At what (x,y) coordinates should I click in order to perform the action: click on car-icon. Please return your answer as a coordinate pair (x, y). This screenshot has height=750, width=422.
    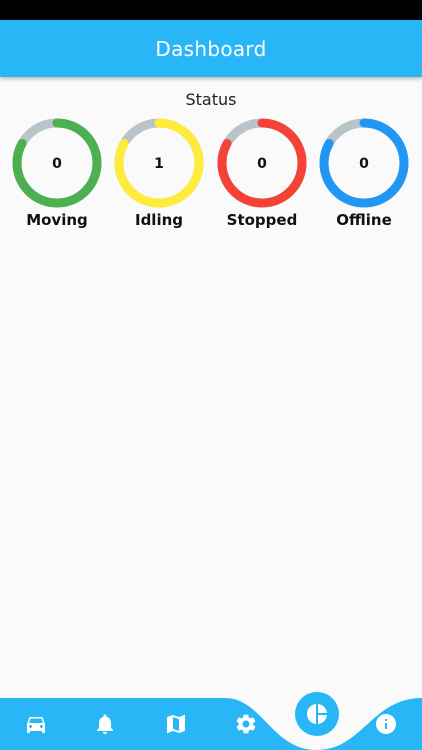
    Looking at the image, I should click on (36, 725).